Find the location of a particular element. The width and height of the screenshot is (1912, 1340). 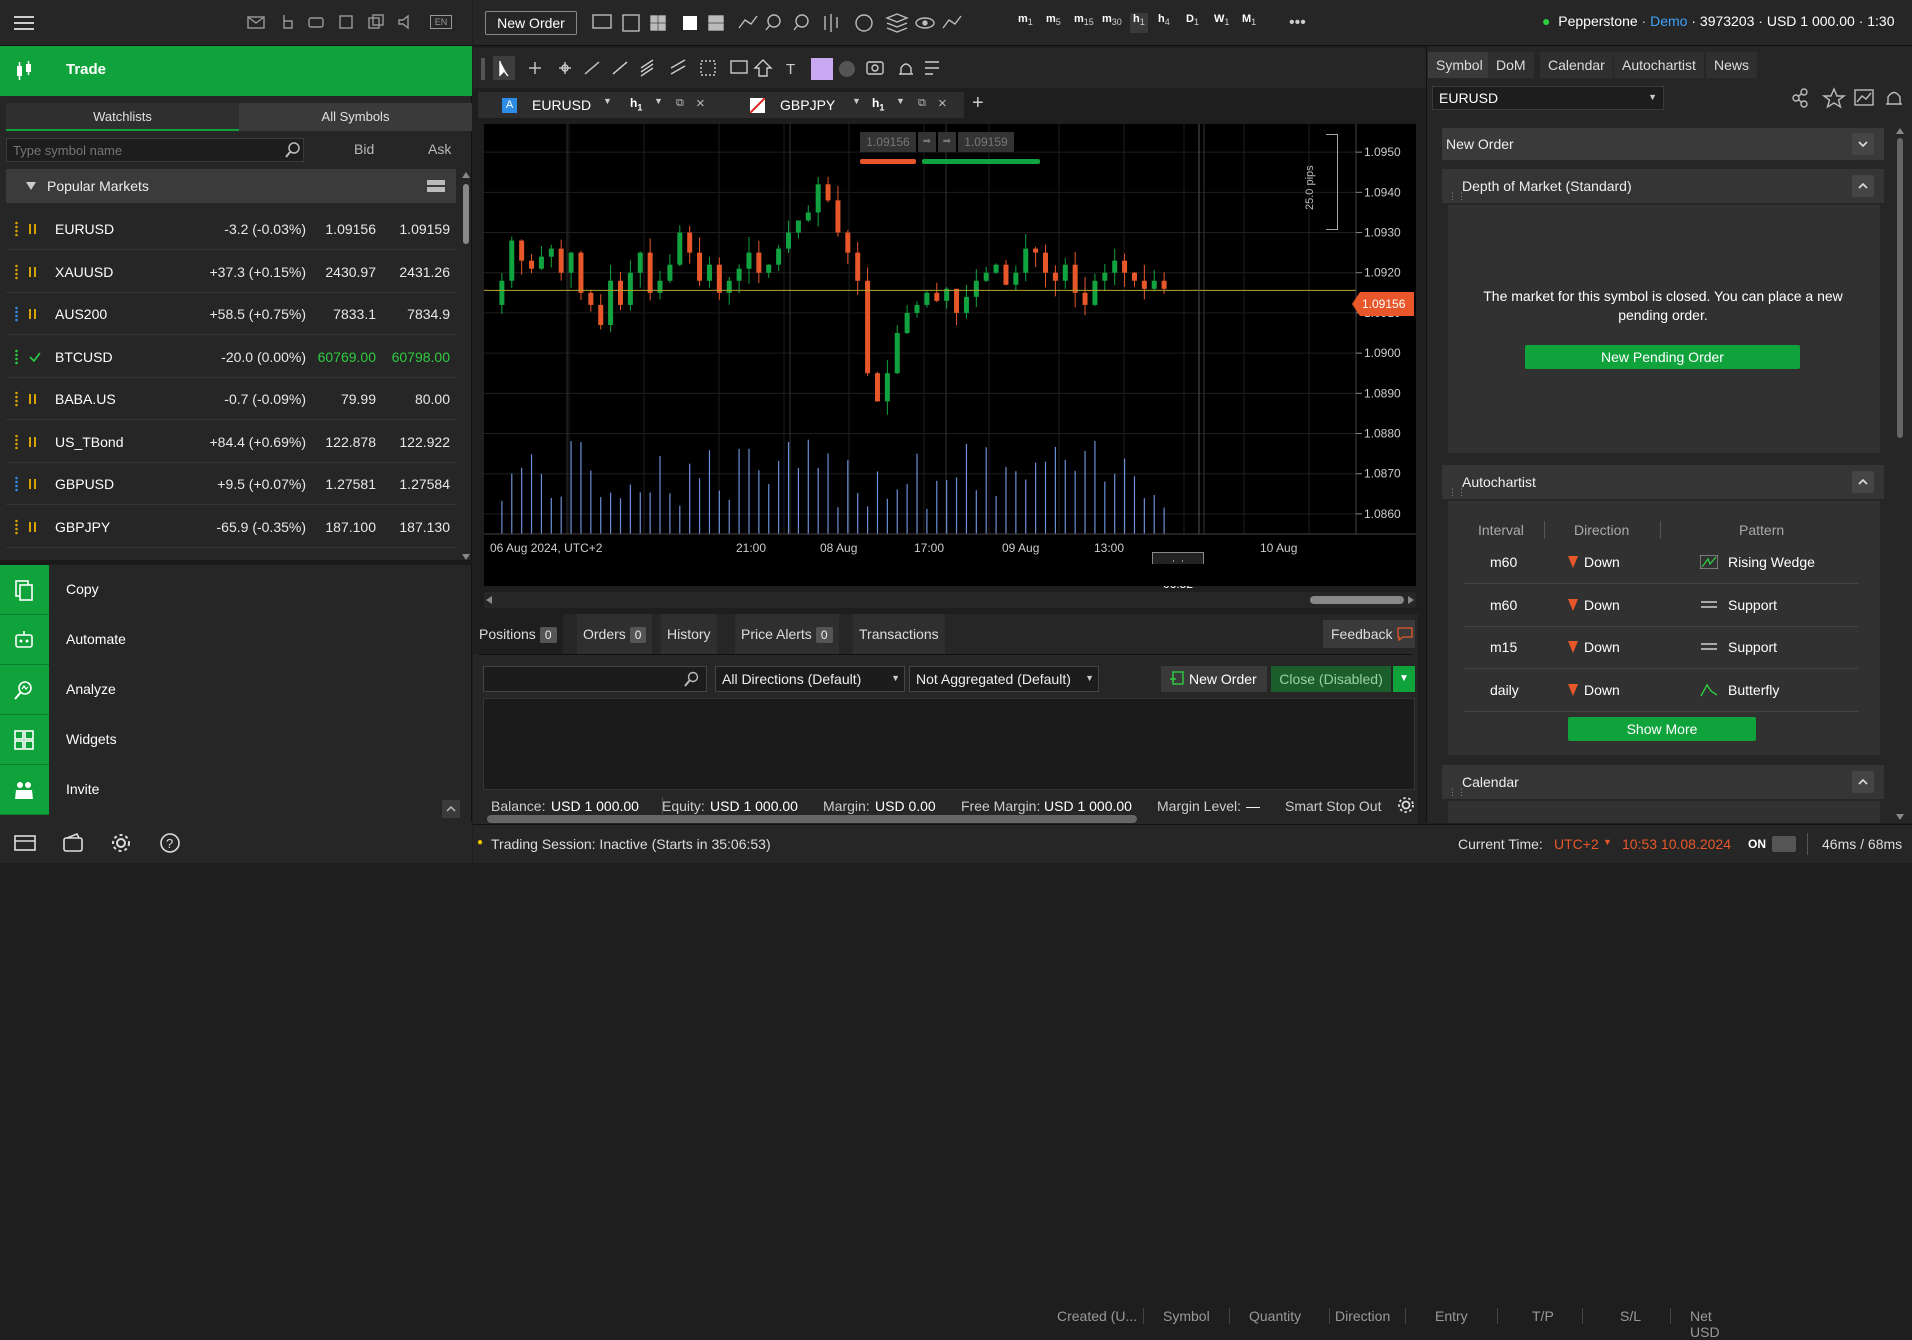

column-header: Direction is located at coordinates (1362, 1316).